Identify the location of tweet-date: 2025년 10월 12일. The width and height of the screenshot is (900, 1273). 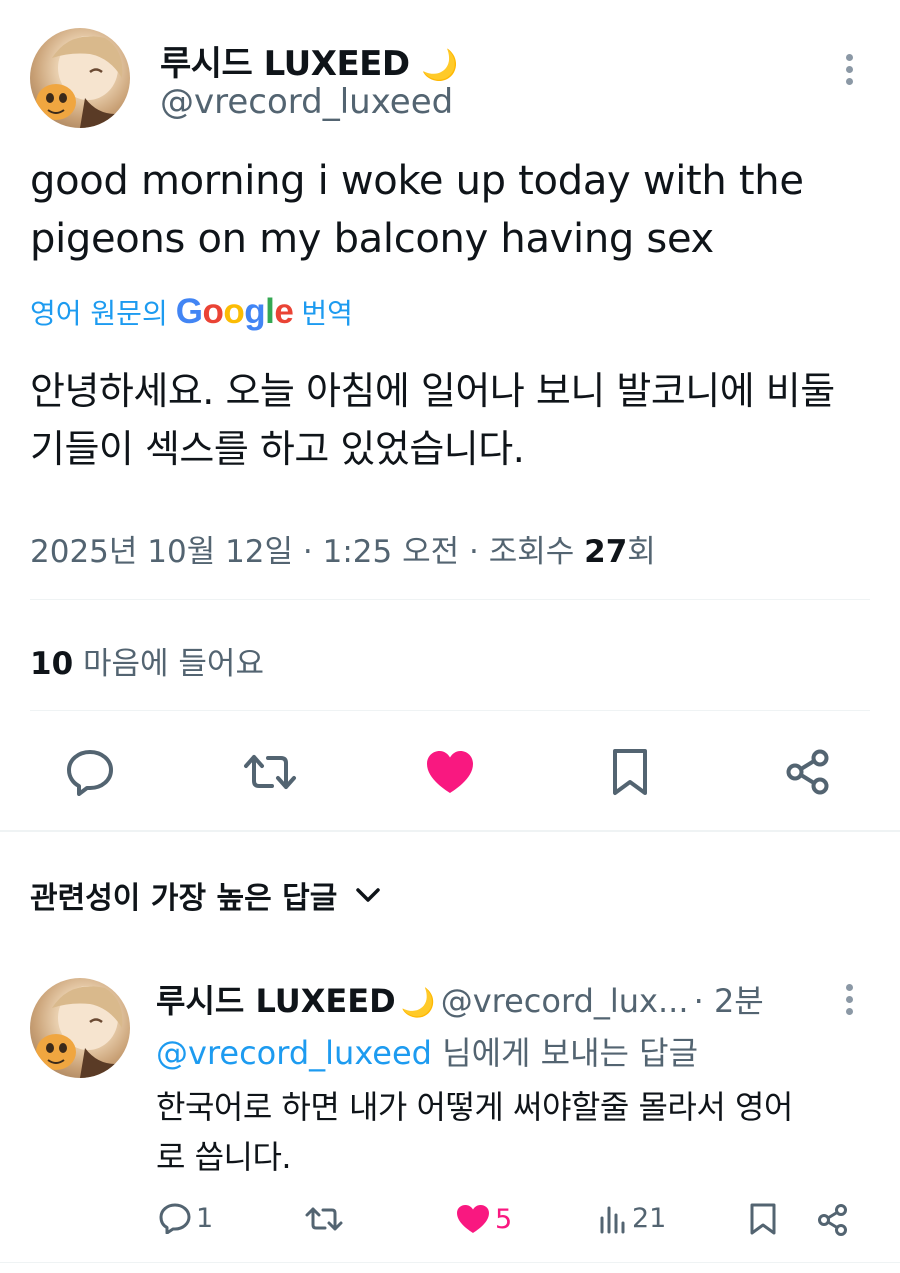
(161, 552).